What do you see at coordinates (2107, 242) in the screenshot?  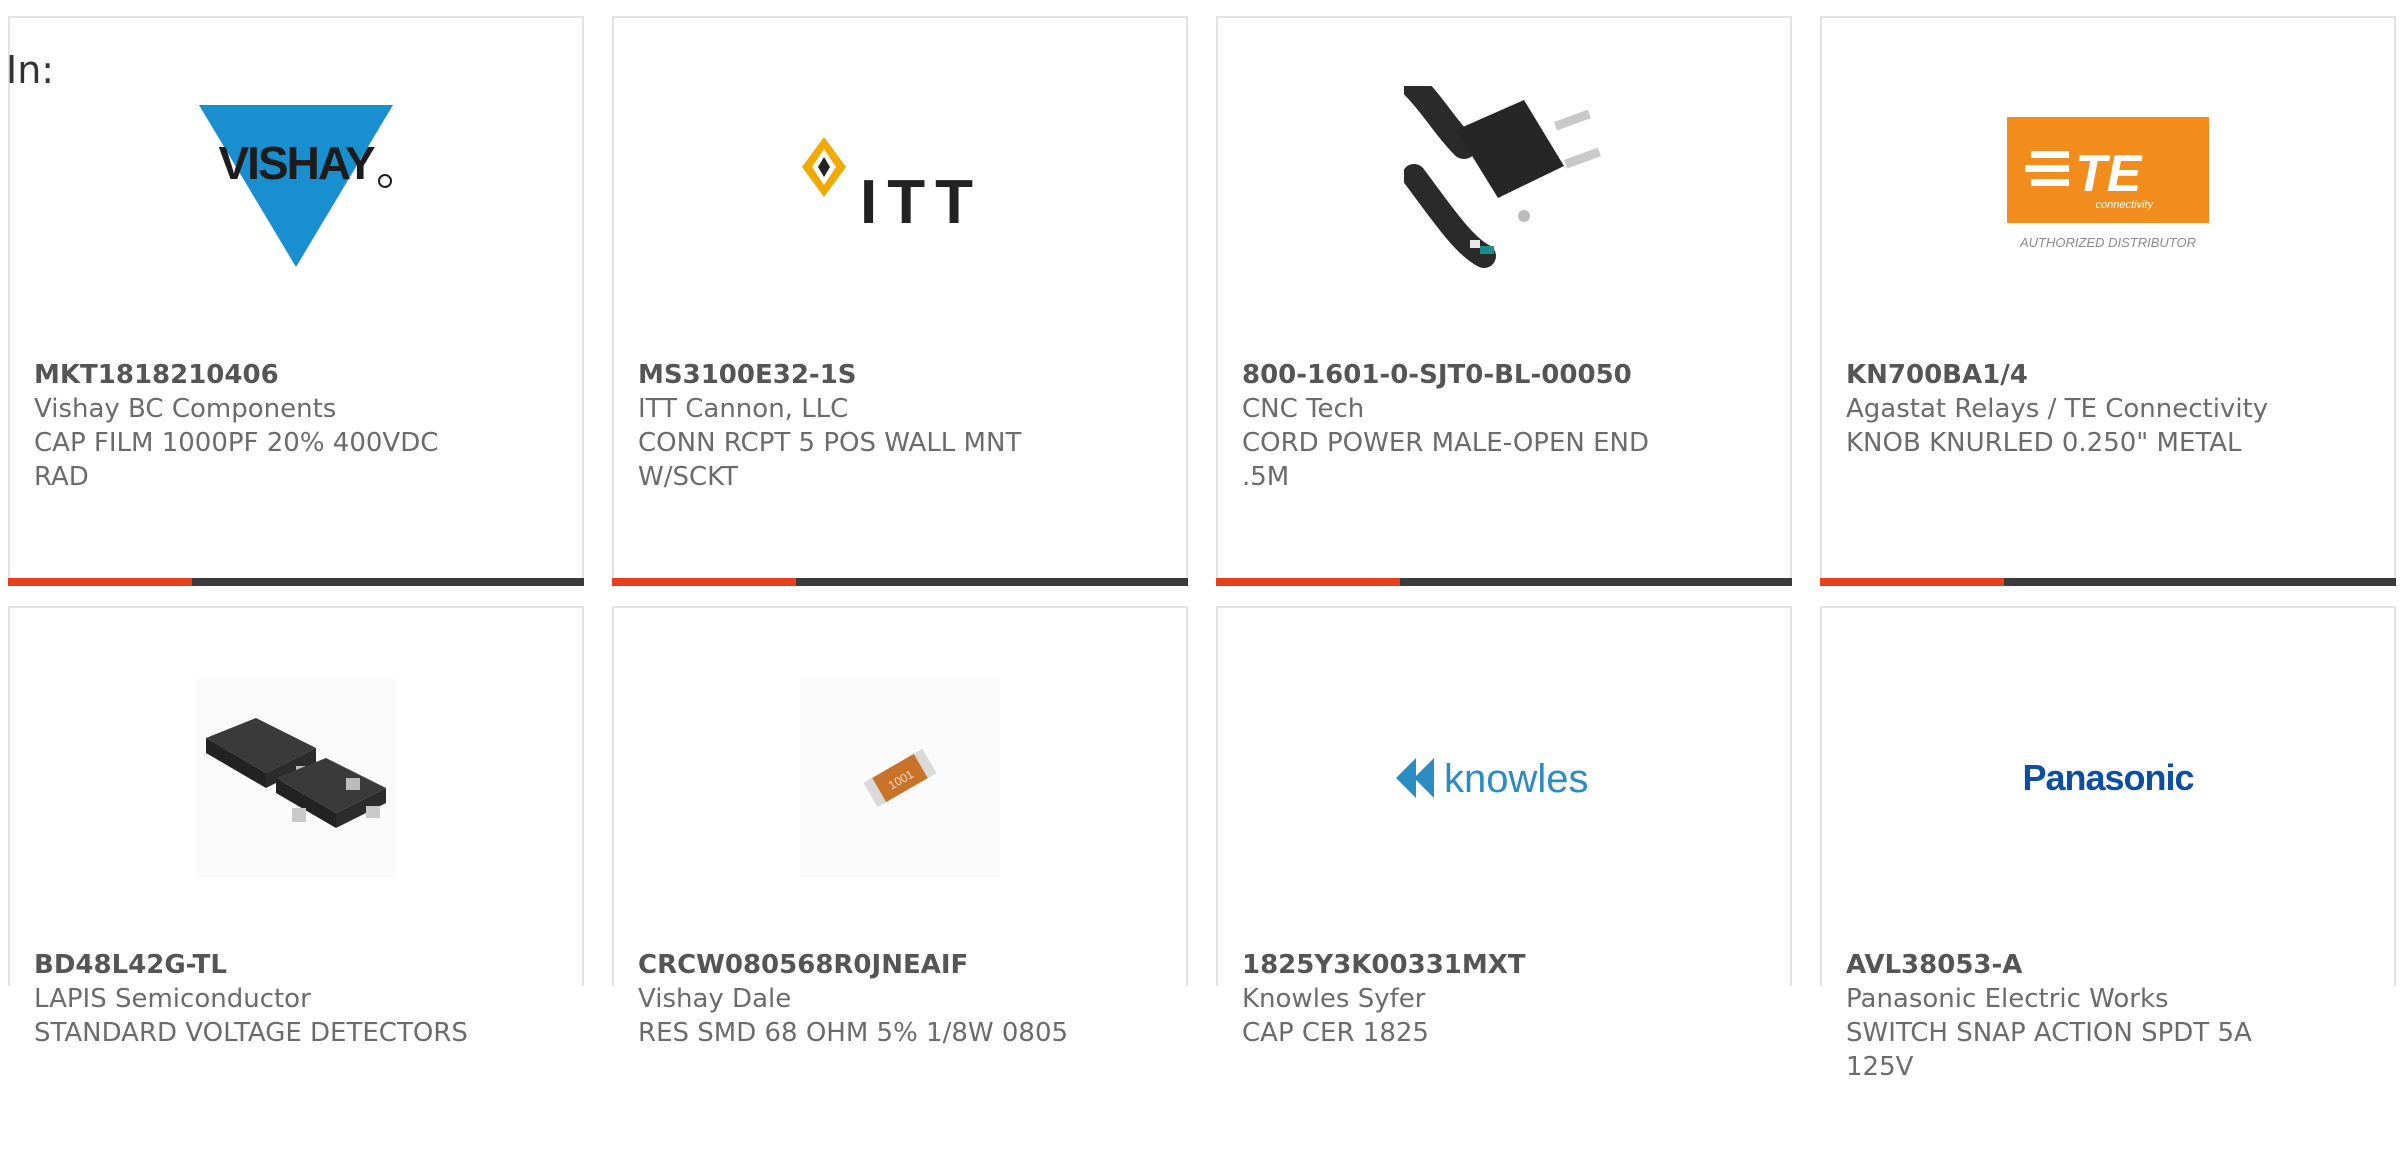 I see `svg-text: AUTHORIZED DISTRIBUTOR` at bounding box center [2107, 242].